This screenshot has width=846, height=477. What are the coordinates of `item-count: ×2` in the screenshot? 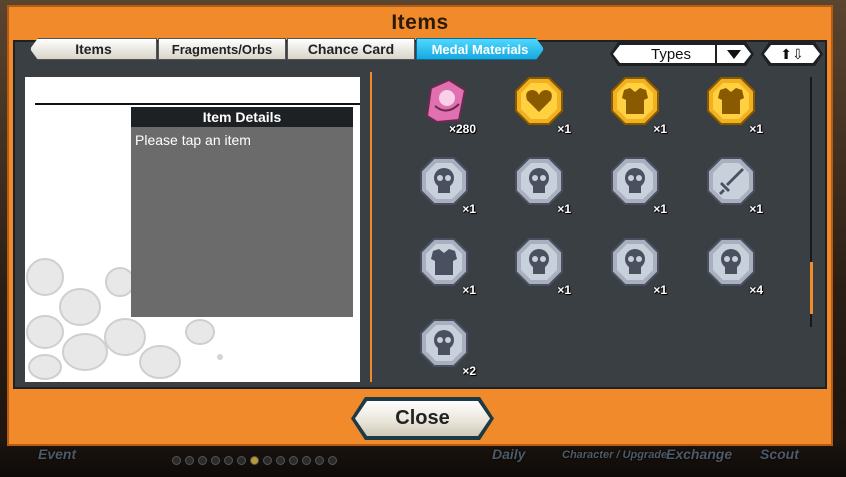 It's located at (469, 371).